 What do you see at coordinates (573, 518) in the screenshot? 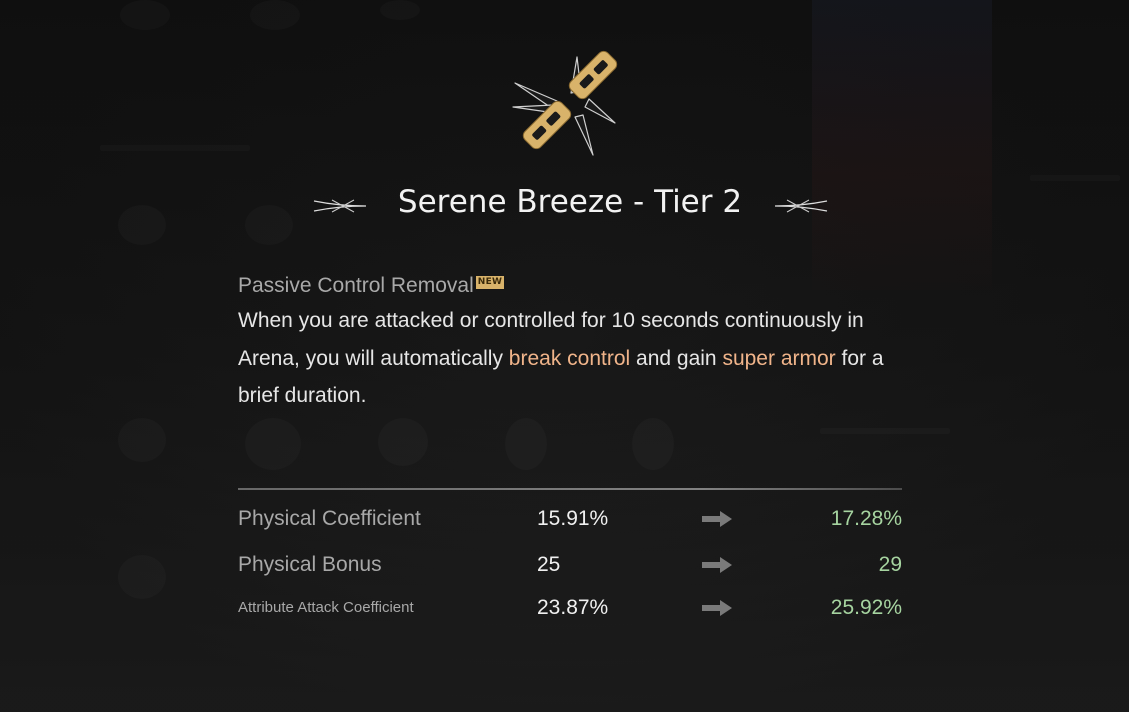
I see `stat-current-value: 15.91%` at bounding box center [573, 518].